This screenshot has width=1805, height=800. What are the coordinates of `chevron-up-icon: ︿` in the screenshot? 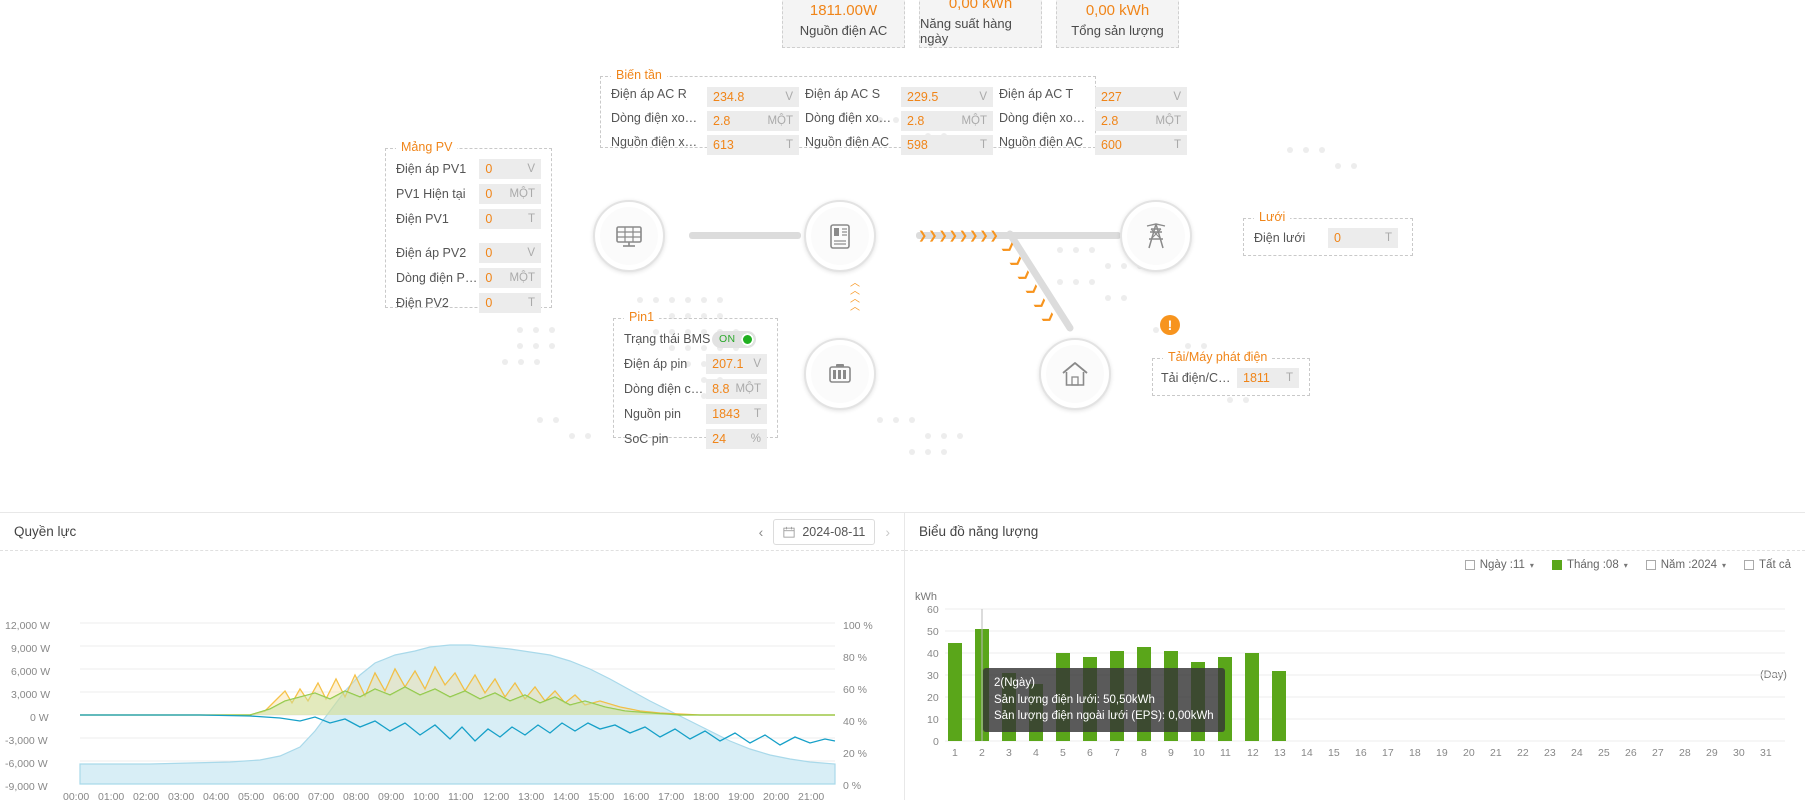 It's located at (855, 307).